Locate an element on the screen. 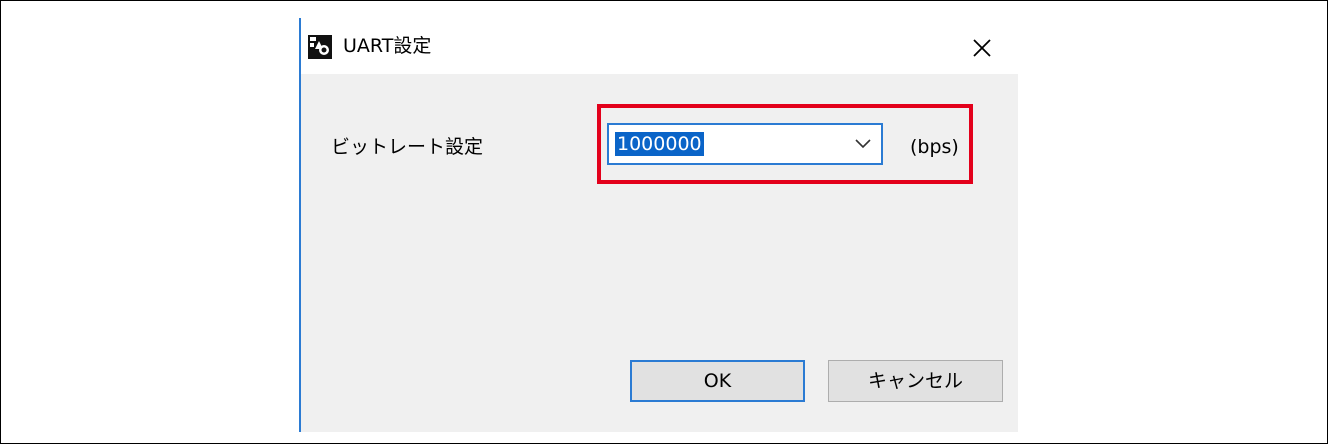 The width and height of the screenshot is (1328, 444). title-bar: UART設定 is located at coordinates (659, 46).